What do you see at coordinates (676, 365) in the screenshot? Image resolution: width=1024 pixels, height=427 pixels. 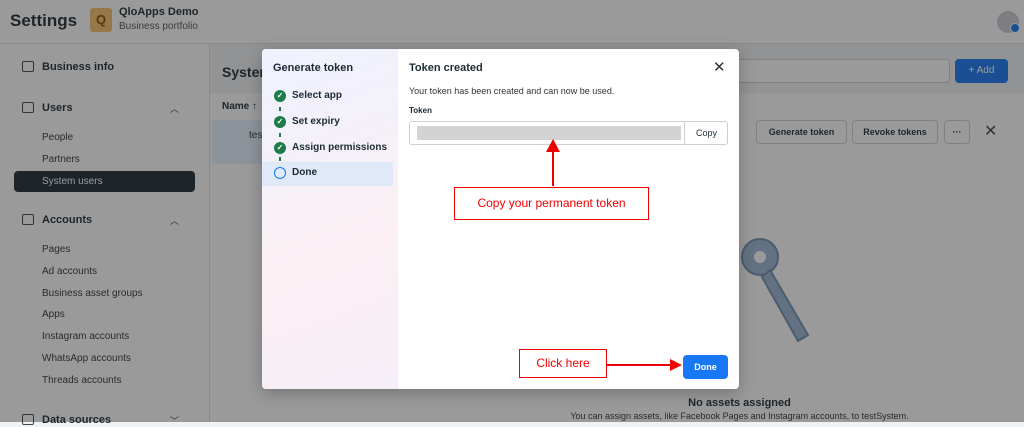 I see `arrow-right-head-icon` at bounding box center [676, 365].